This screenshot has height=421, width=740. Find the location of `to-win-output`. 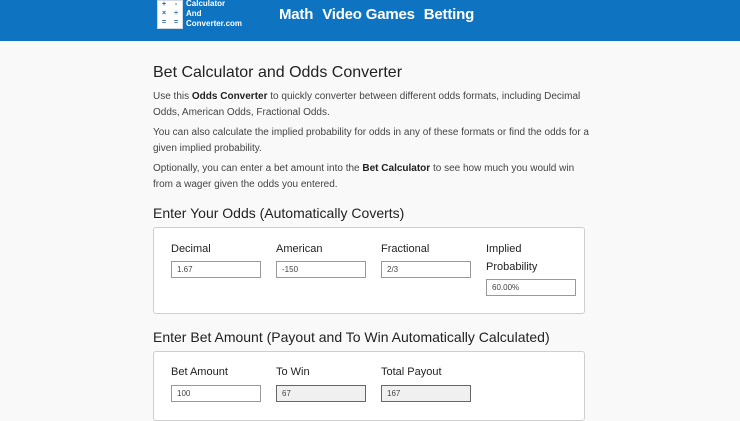

to-win-output is located at coordinates (321, 393).